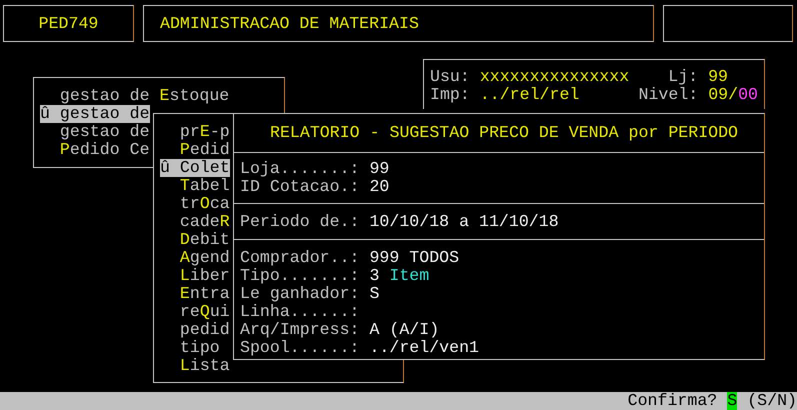 This screenshot has height=410, width=797. Describe the element at coordinates (424, 347) in the screenshot. I see `field-value: ../rel/ven1` at that location.